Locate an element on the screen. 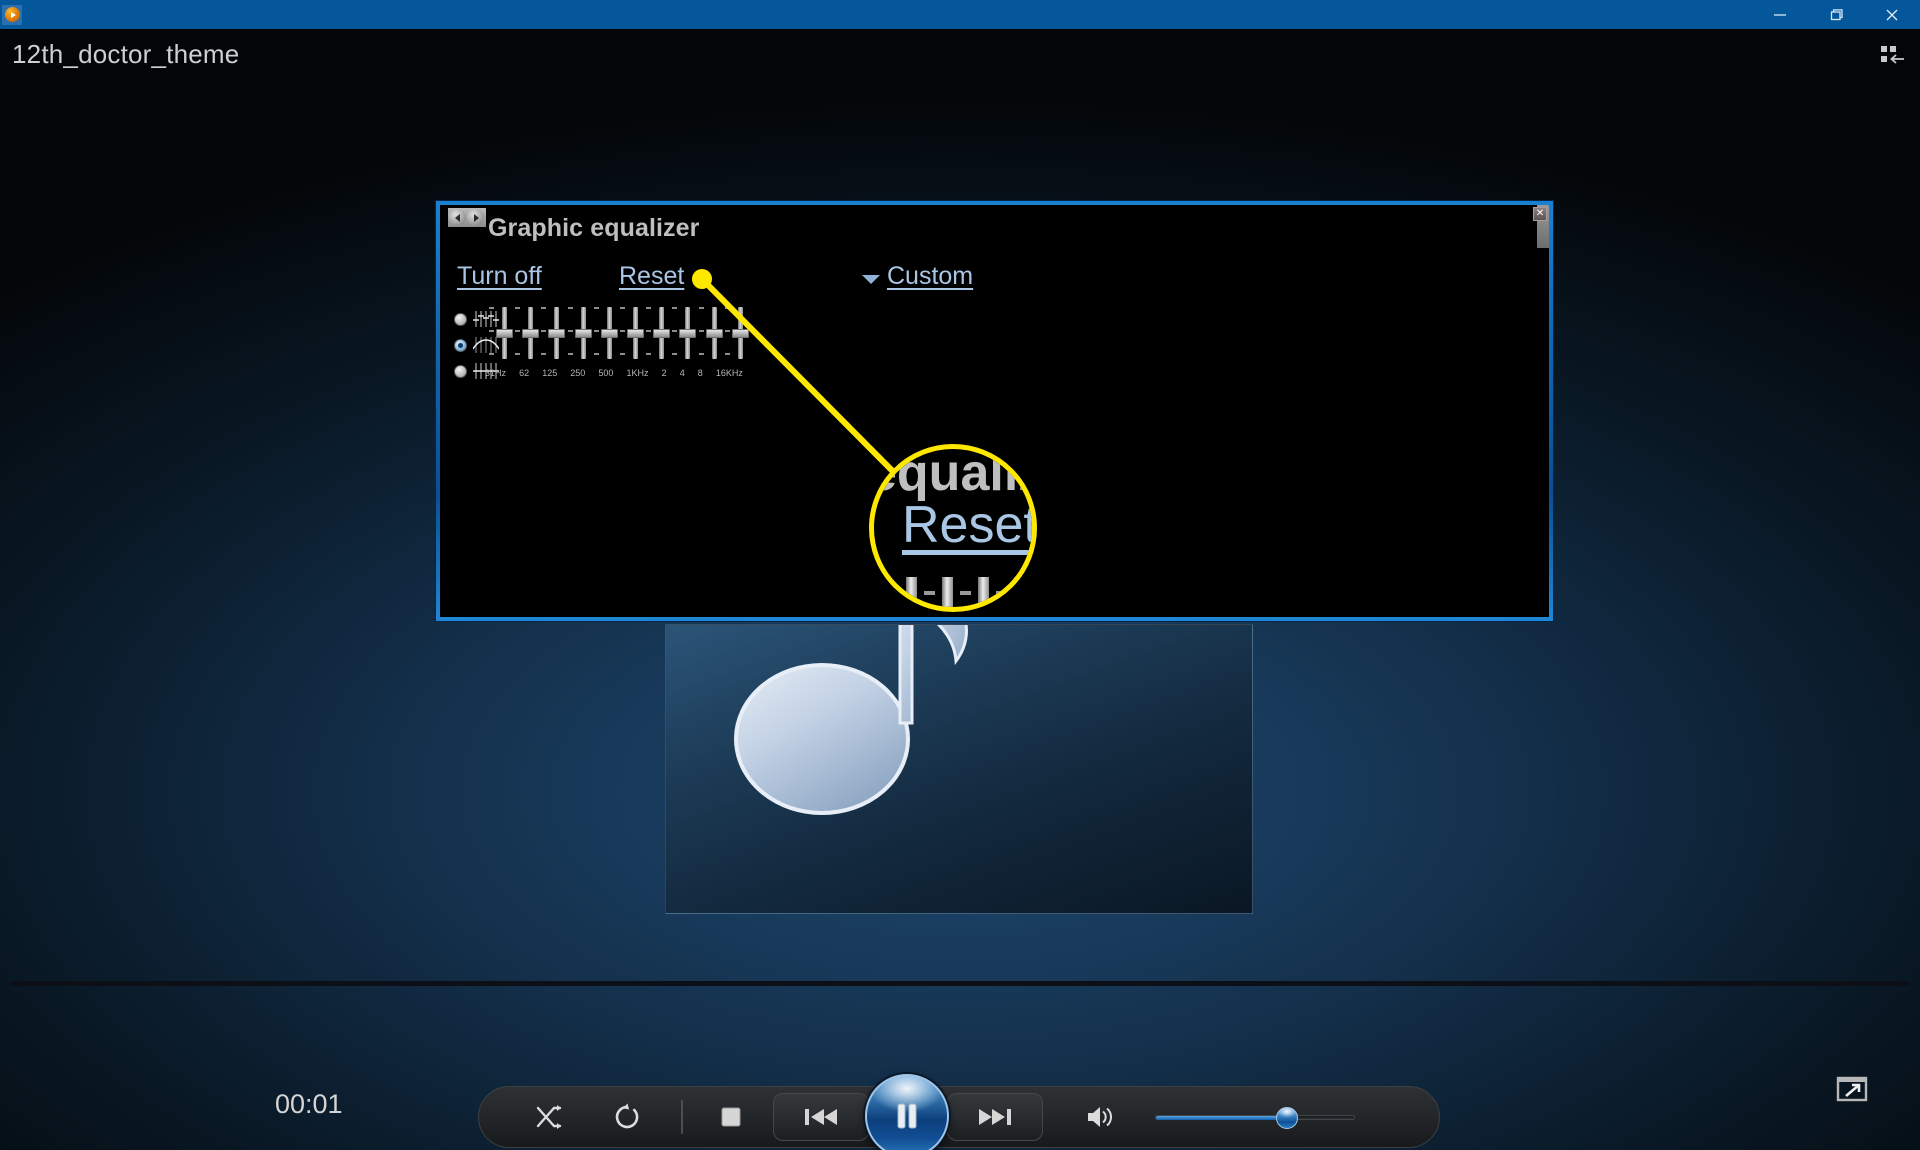 This screenshot has width=1920, height=1150. band-frequency-label: 500 is located at coordinates (606, 373).